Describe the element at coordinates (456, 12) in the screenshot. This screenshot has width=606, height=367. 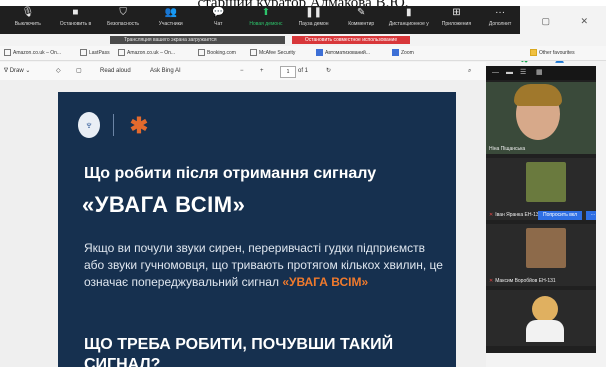
I see `apps-icon: ⊞` at that location.